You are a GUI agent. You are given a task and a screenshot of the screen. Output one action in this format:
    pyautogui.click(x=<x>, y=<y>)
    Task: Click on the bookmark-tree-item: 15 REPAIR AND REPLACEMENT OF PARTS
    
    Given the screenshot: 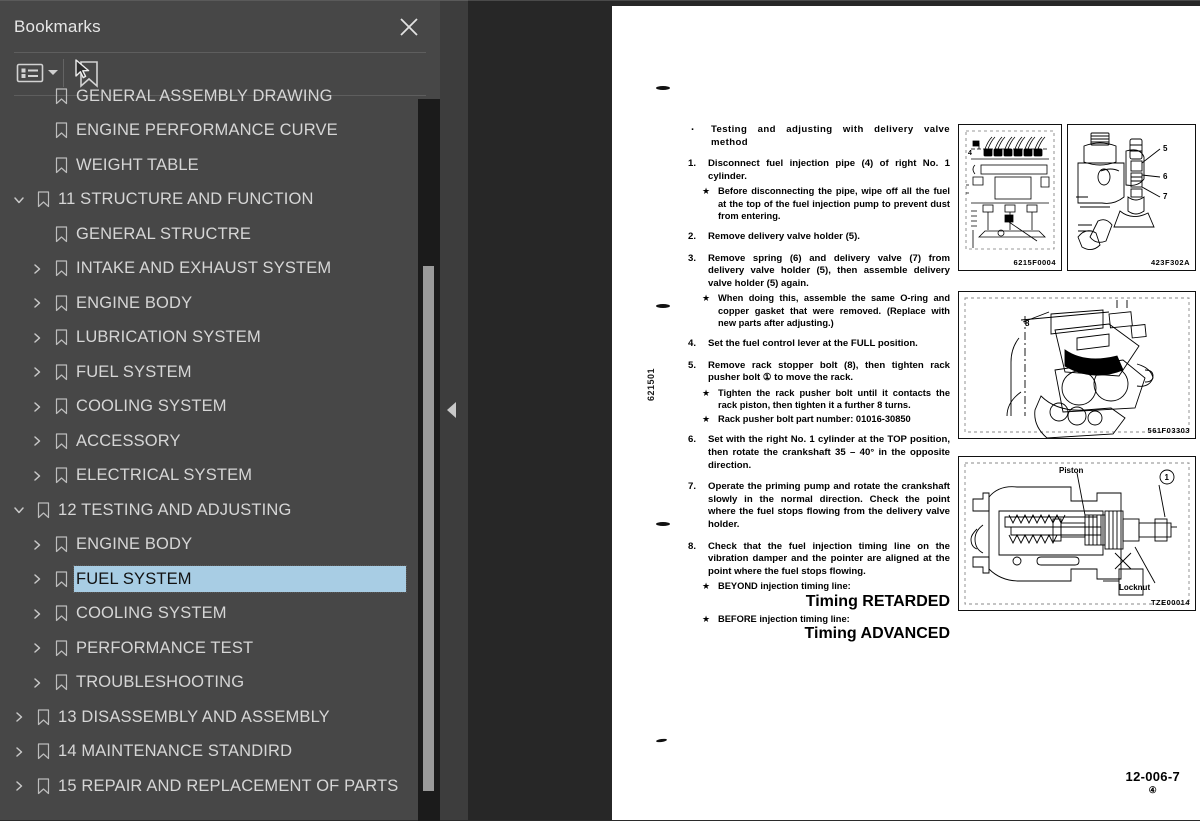 What is the action you would take?
    pyautogui.click(x=209, y=786)
    